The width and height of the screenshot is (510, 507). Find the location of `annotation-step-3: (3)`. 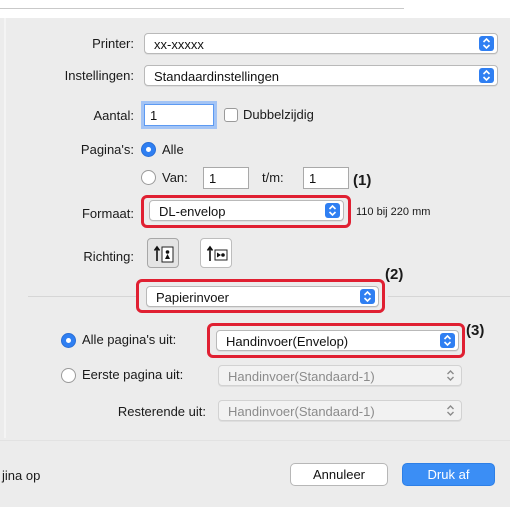

annotation-step-3: (3) is located at coordinates (475, 330).